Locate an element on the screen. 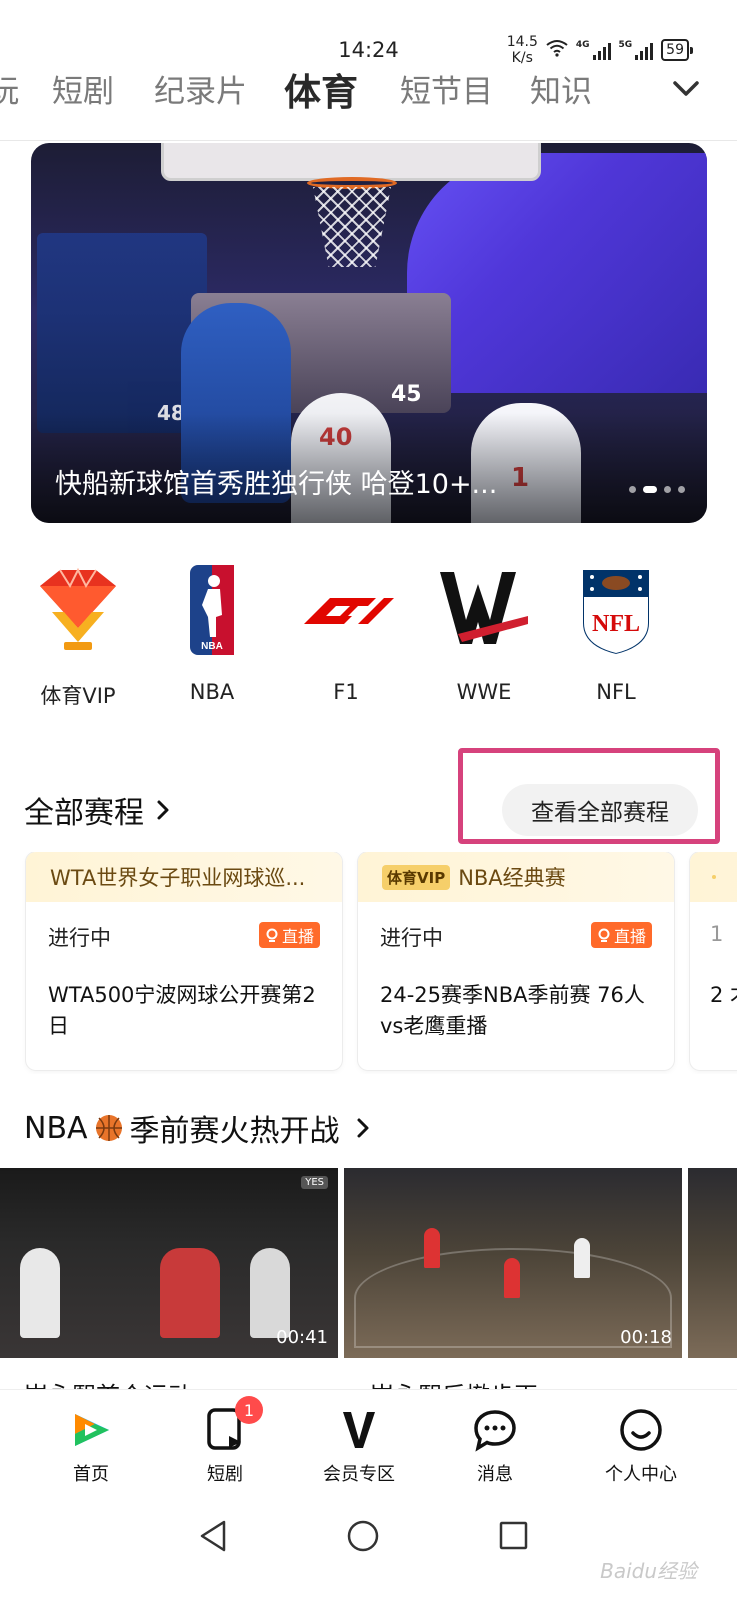  nav-profile: 个人中心 is located at coordinates (641, 1446).